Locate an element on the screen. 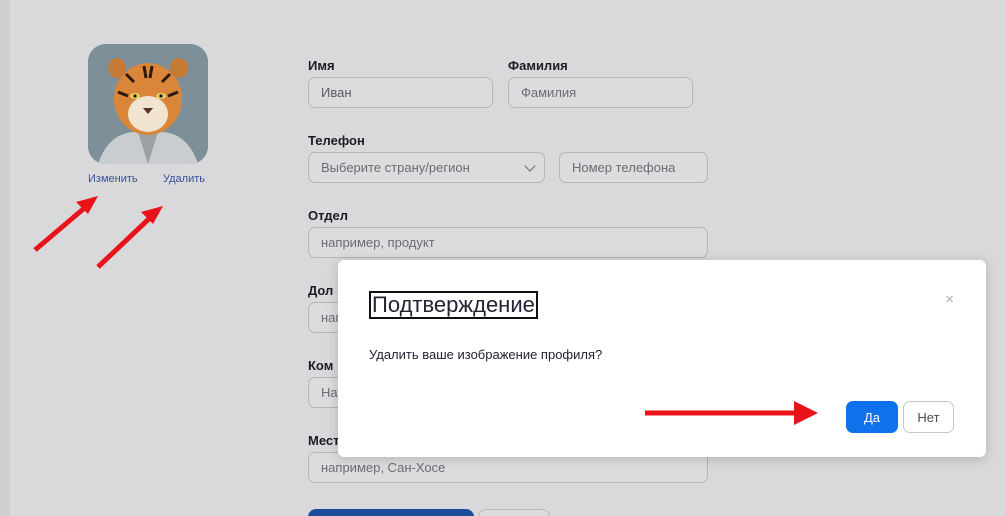  annotation-arrow-overlay is located at coordinates (731, 413).